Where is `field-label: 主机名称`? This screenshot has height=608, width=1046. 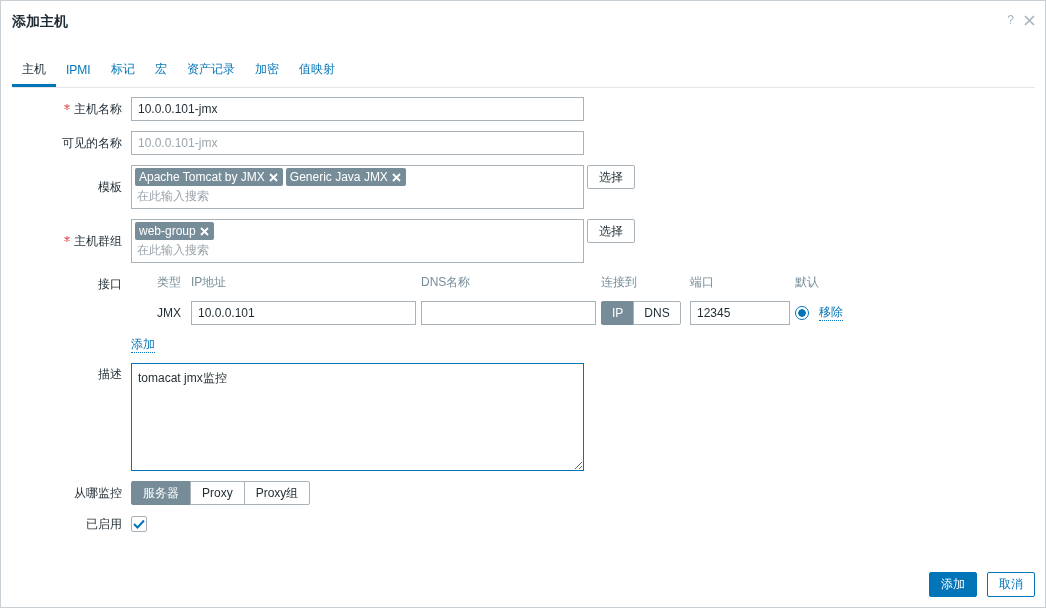 field-label: 主机名称 is located at coordinates (98, 109).